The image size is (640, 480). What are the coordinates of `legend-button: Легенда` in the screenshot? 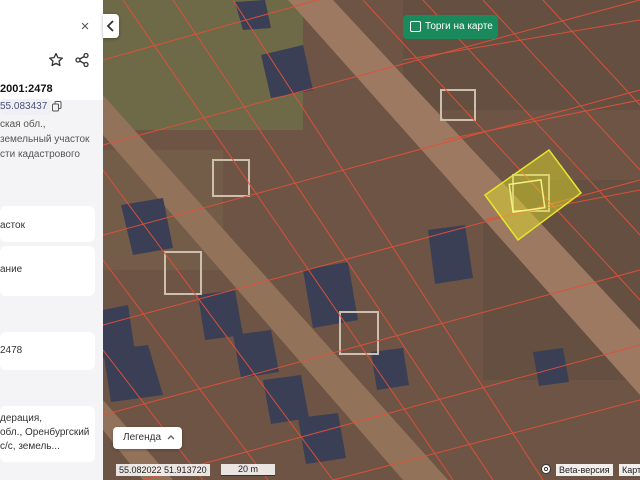 It's located at (147, 438).